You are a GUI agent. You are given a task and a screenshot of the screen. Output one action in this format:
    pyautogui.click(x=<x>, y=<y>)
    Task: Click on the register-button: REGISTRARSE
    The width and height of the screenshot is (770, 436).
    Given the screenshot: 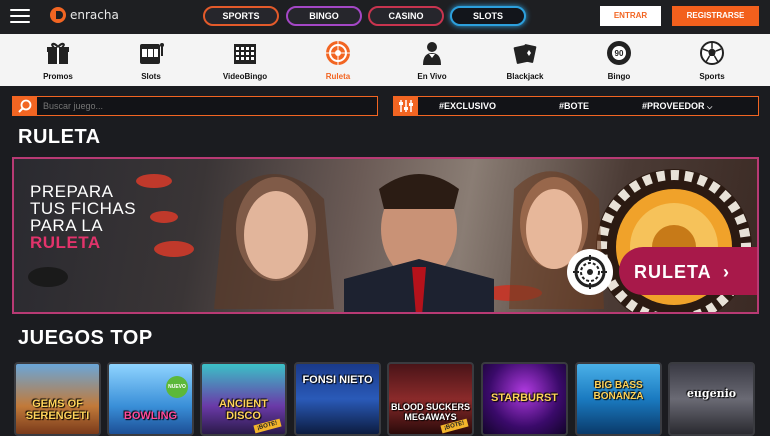 What is the action you would take?
    pyautogui.click(x=715, y=16)
    